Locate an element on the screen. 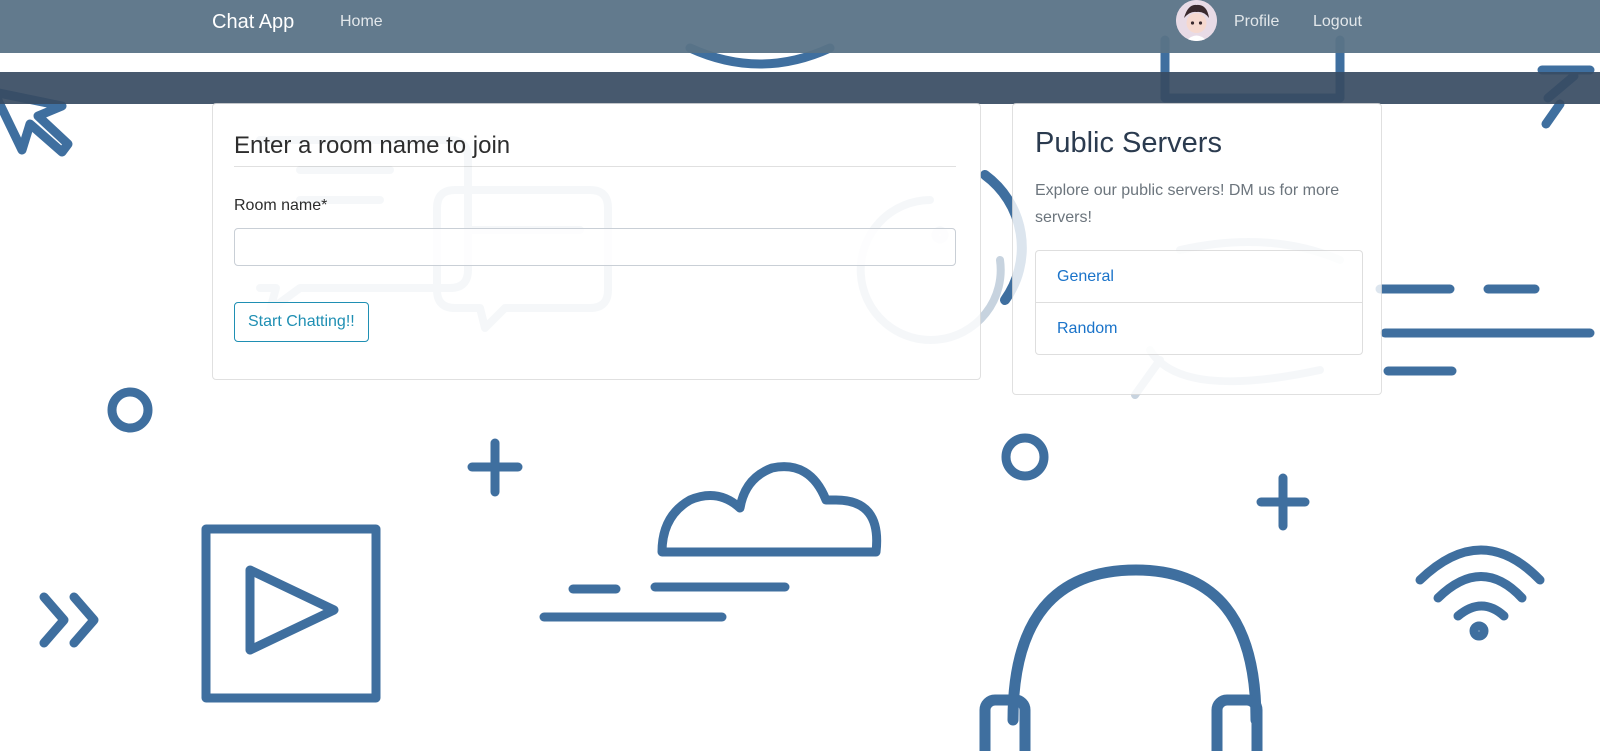 Image resolution: width=1600 pixels, height=751 pixels. server-link-random: Random is located at coordinates (1087, 328).